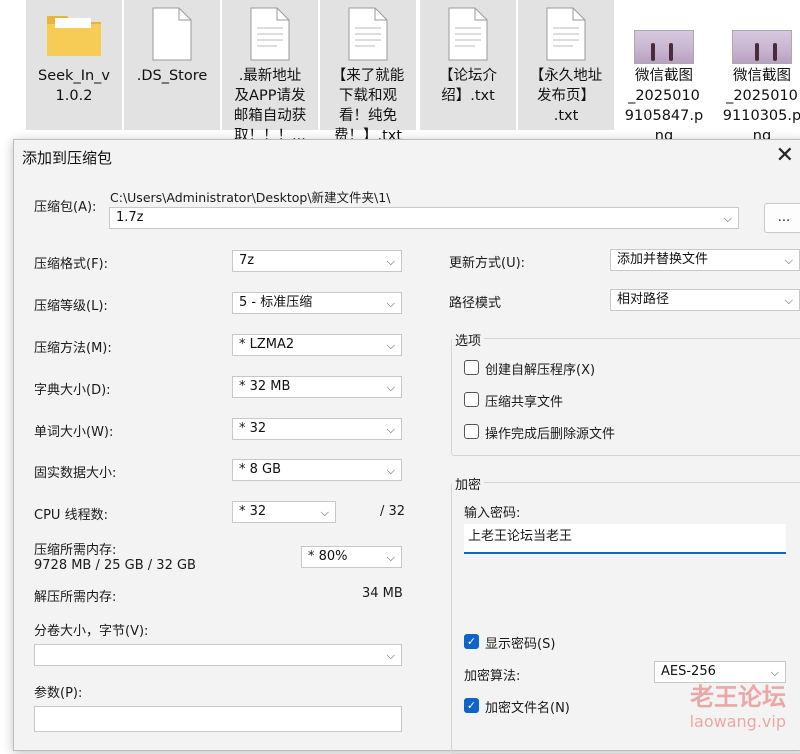  Describe the element at coordinates (468, 86) in the screenshot. I see `file-name: 【论坛介 绍】.txt` at that location.